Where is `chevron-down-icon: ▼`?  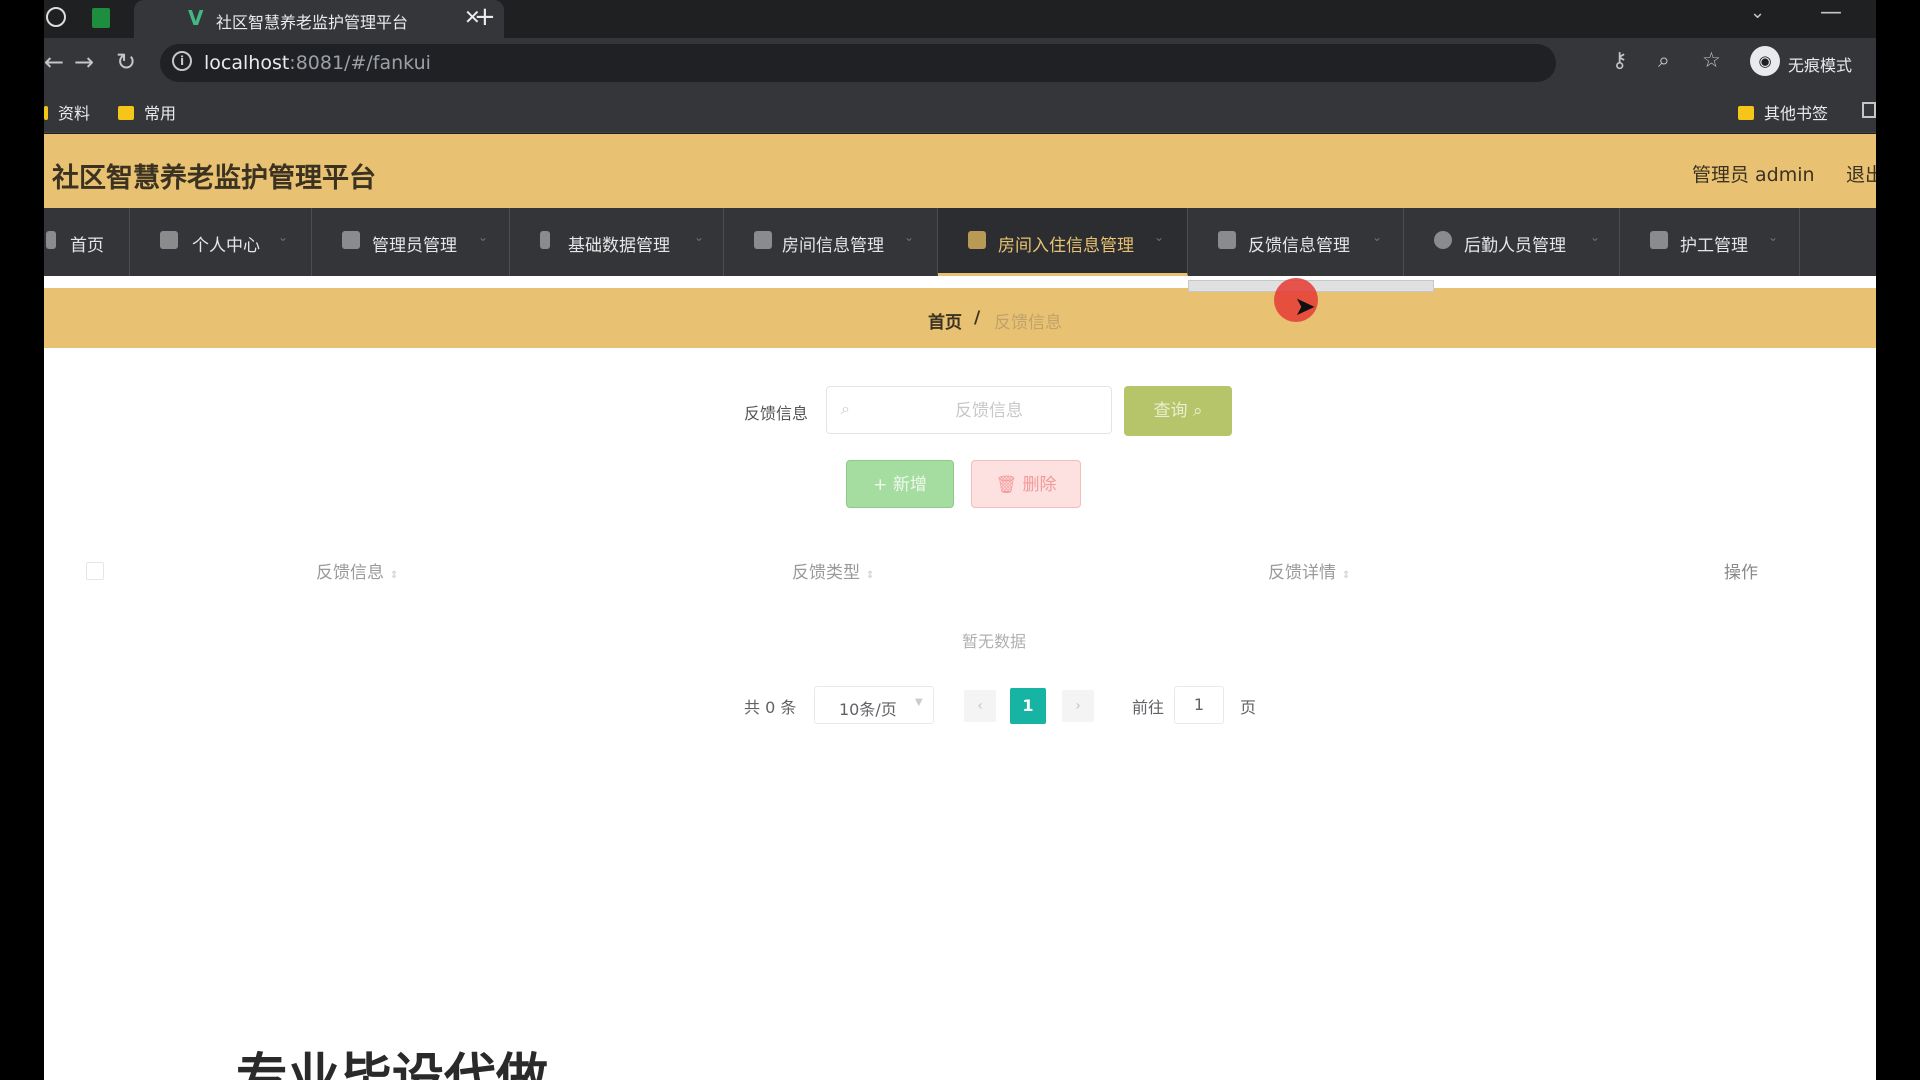 chevron-down-icon: ▼ is located at coordinates (919, 702).